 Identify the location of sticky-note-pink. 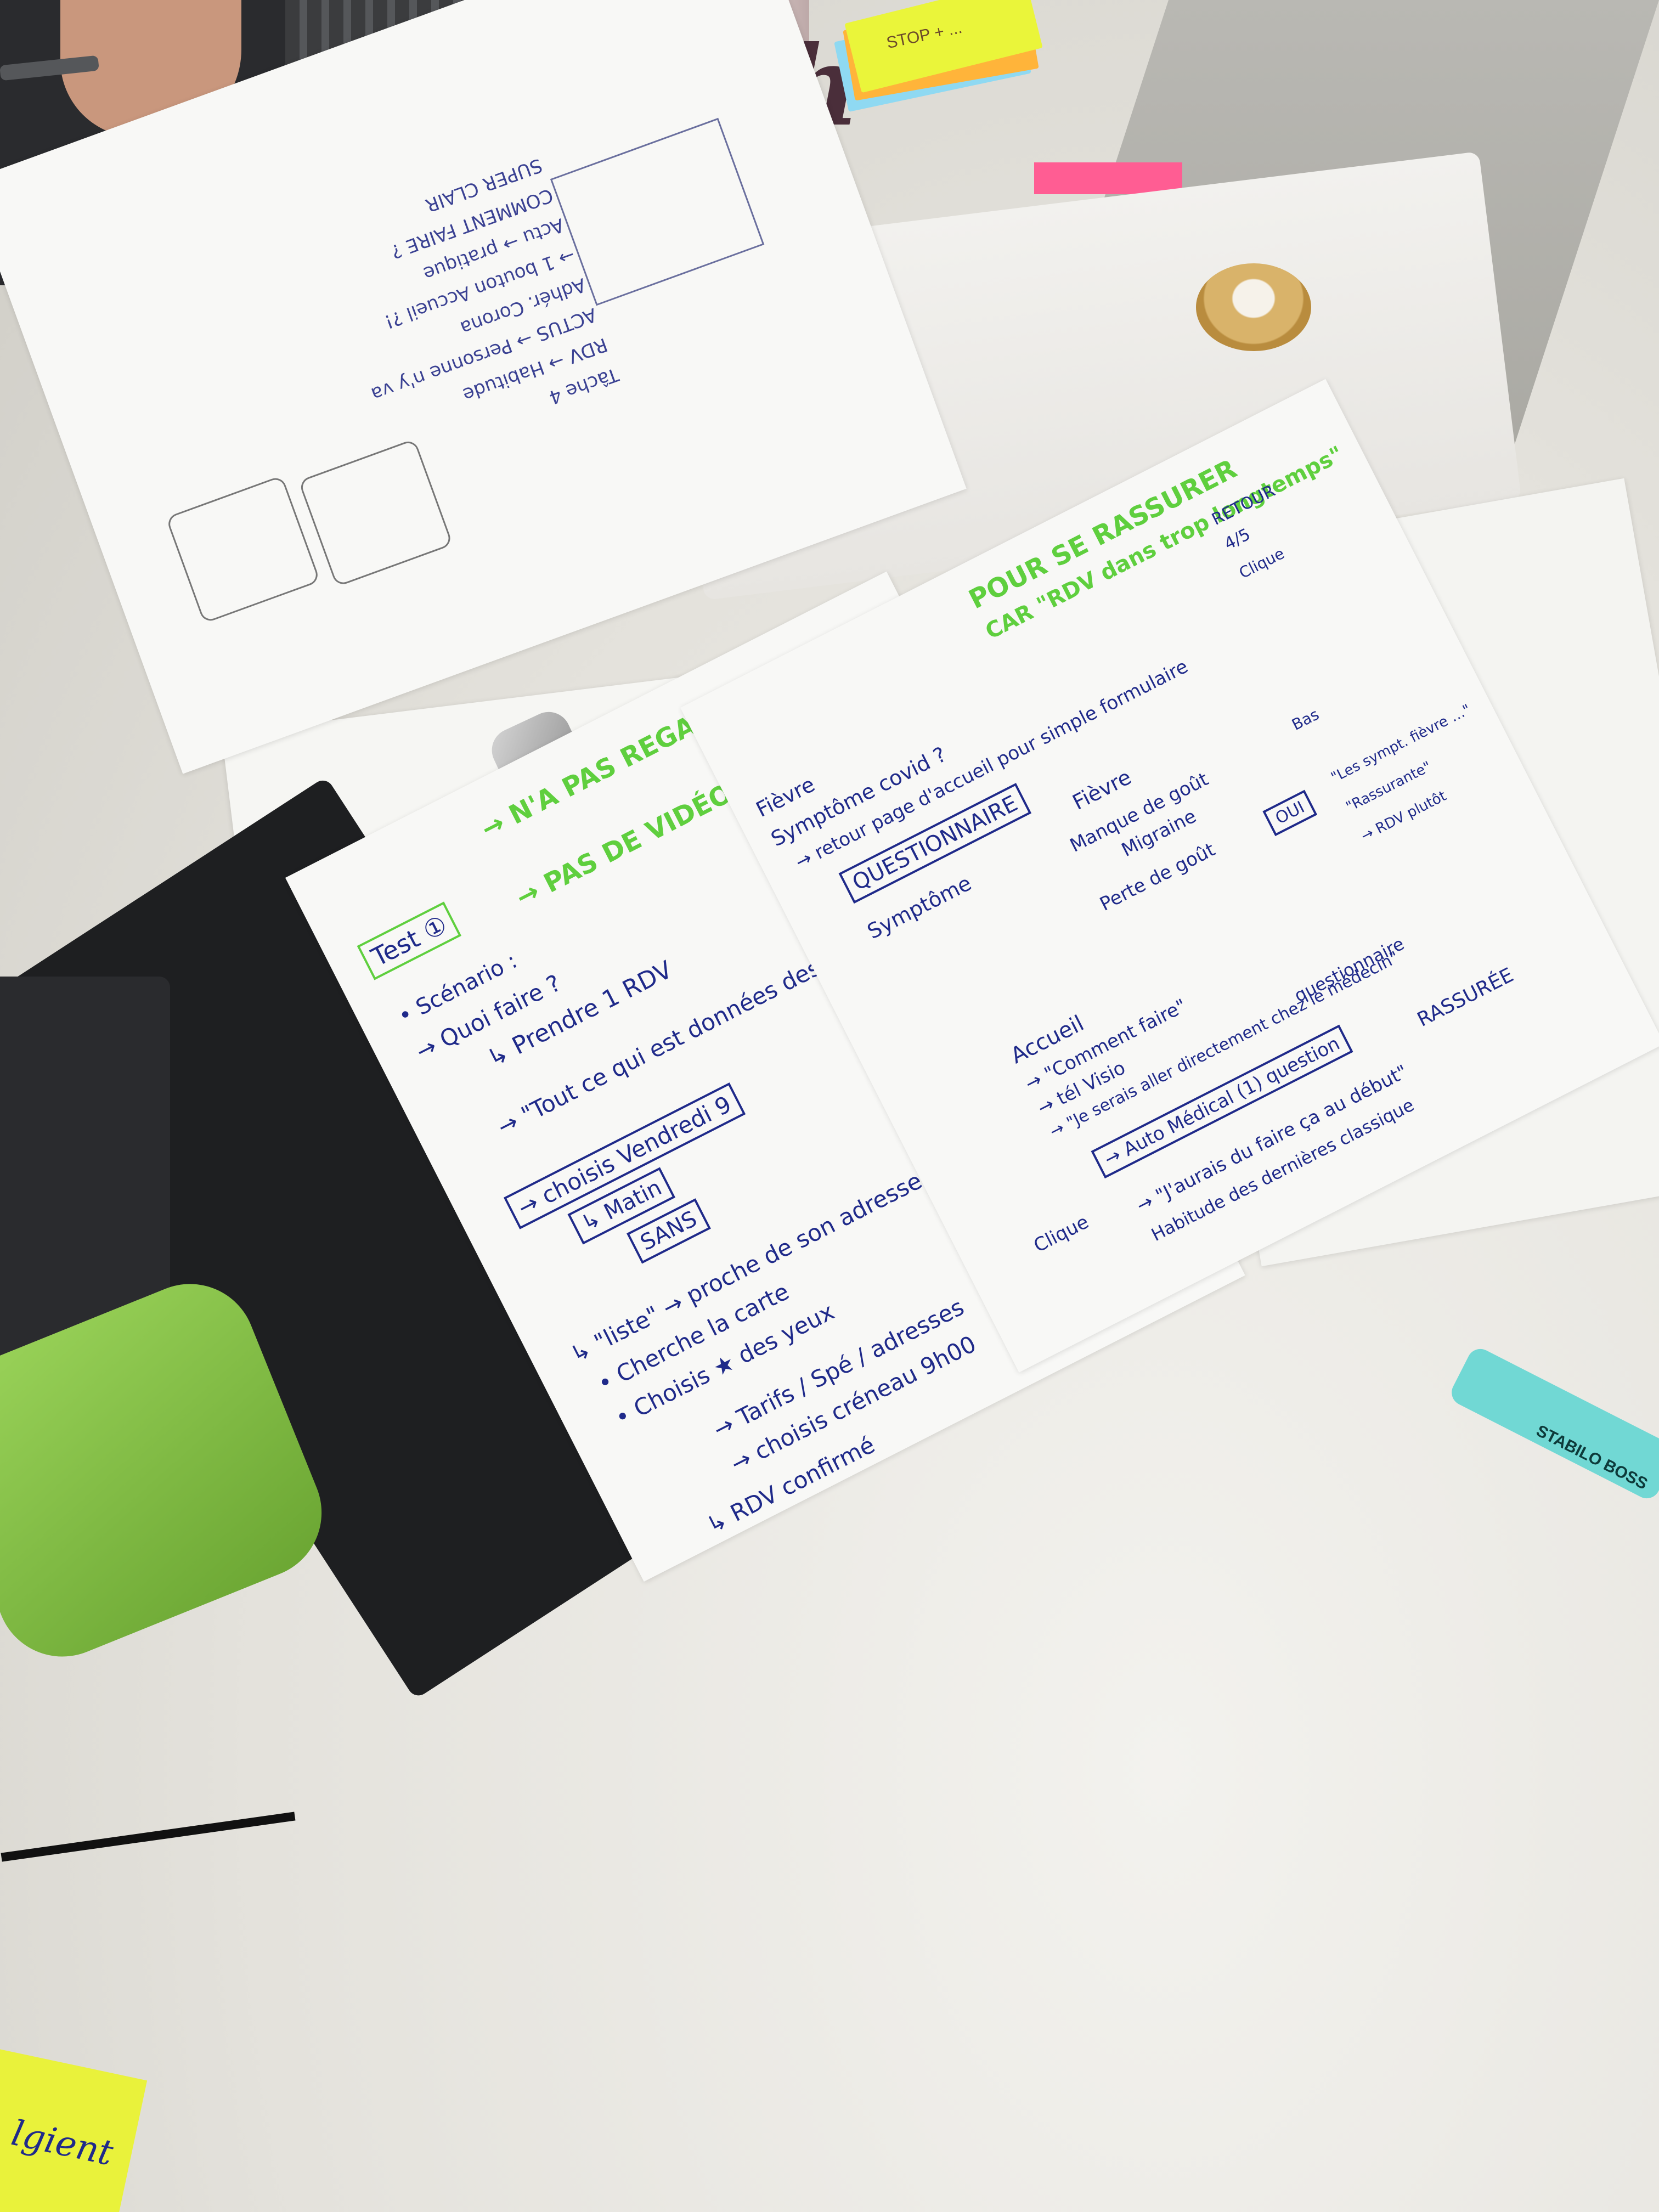
(1108, 178).